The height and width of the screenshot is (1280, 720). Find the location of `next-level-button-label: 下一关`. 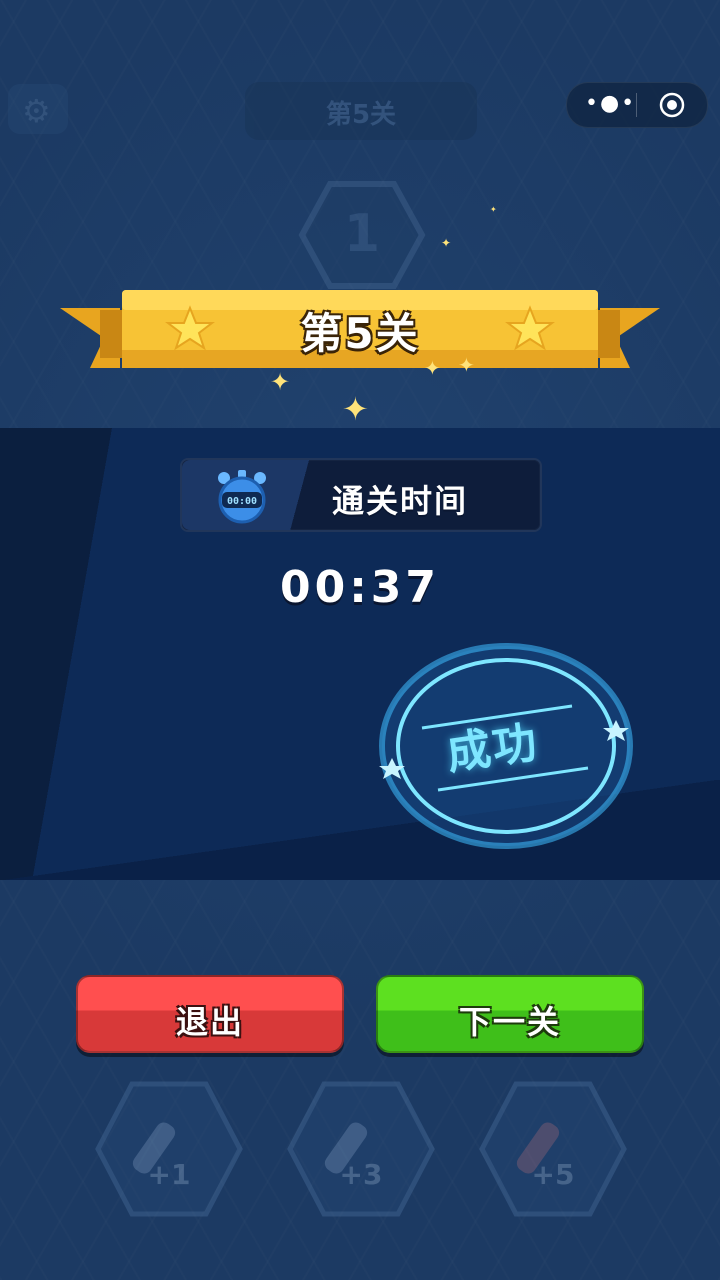

next-level-button-label: 下一关 is located at coordinates (509, 1022).